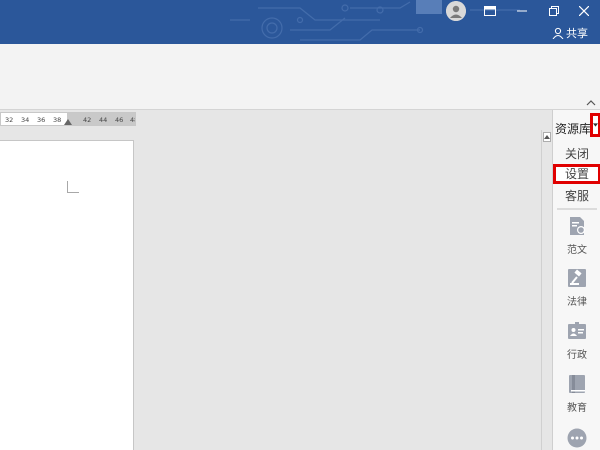 This screenshot has width=600, height=450. What do you see at coordinates (576, 196) in the screenshot?
I see `menu-item-customer-service: 客服` at bounding box center [576, 196].